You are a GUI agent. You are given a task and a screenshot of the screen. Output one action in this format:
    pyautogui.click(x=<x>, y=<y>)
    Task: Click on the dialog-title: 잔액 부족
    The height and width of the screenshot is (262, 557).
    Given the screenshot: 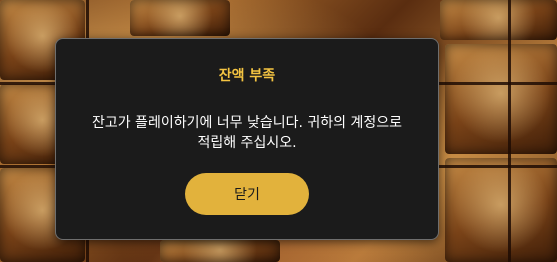 What is the action you would take?
    pyautogui.click(x=247, y=76)
    